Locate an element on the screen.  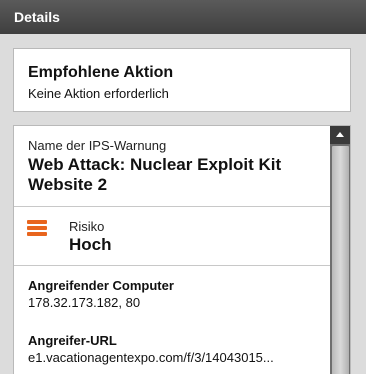
attacker-url-label: Angreifer-URL is located at coordinates (72, 340).